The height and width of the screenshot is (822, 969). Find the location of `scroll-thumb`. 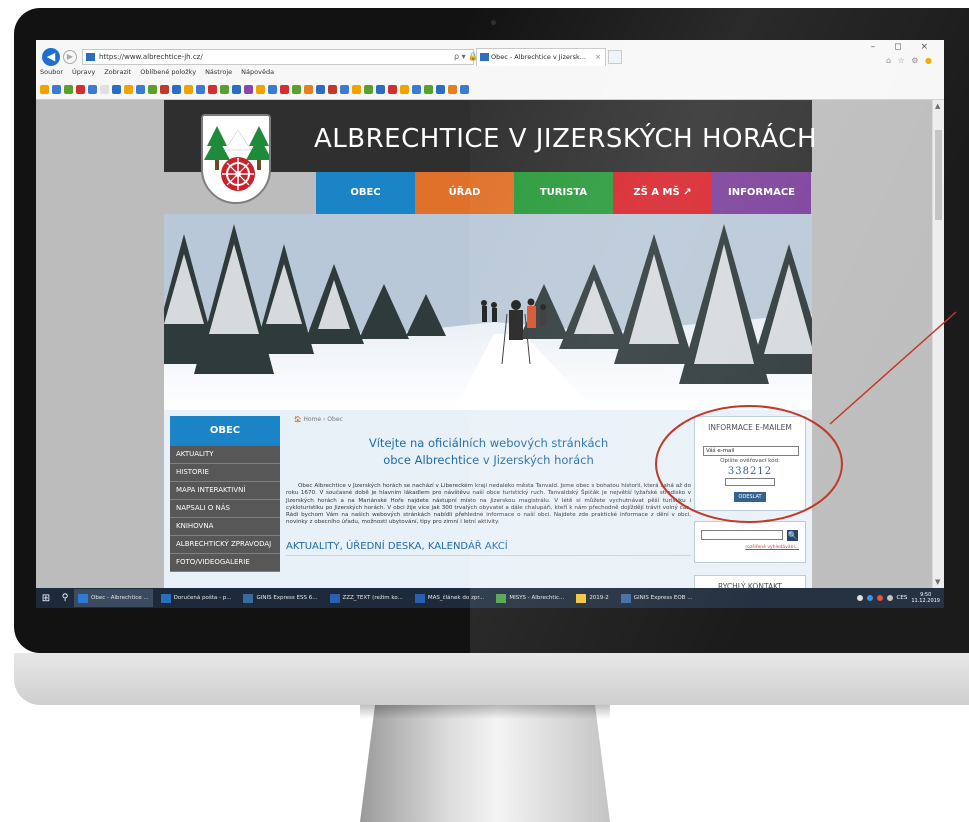

scroll-thumb is located at coordinates (938, 175).